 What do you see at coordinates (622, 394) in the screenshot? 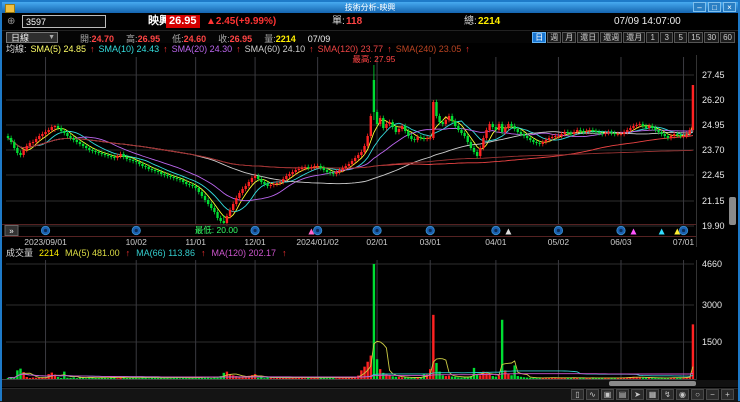
I see `print-icon: ▤` at bounding box center [622, 394].